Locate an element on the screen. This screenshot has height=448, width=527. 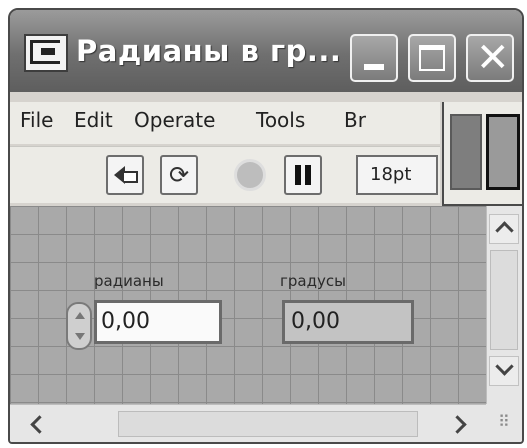
abort-button is located at coordinates (251, 175).